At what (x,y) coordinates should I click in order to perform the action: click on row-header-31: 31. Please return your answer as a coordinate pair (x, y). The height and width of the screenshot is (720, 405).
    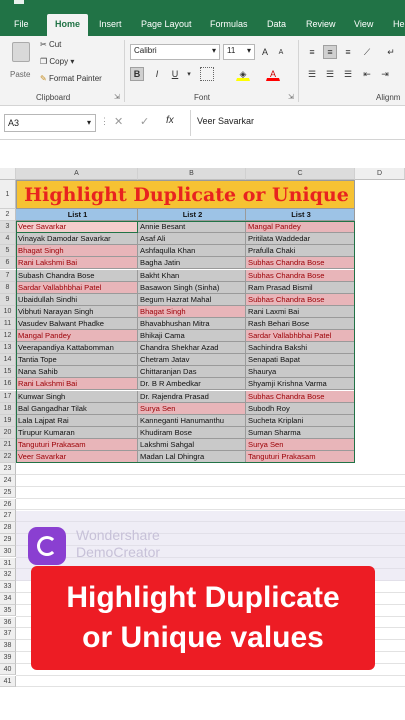
    Looking at the image, I should click on (8, 563).